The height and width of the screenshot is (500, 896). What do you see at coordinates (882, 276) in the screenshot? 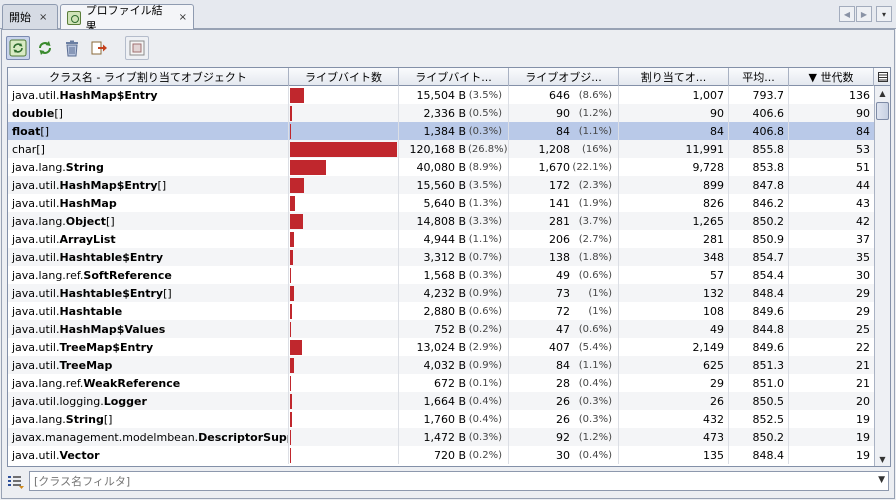
I see `vertical-scrollbar: ▲ ▼` at bounding box center [882, 276].